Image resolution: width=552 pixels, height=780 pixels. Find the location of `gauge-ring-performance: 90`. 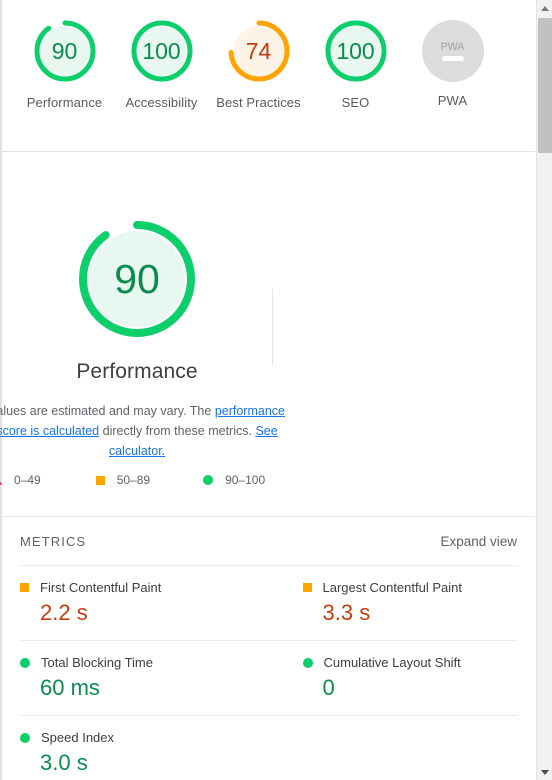

gauge-ring-performance: 90 is located at coordinates (65, 51).